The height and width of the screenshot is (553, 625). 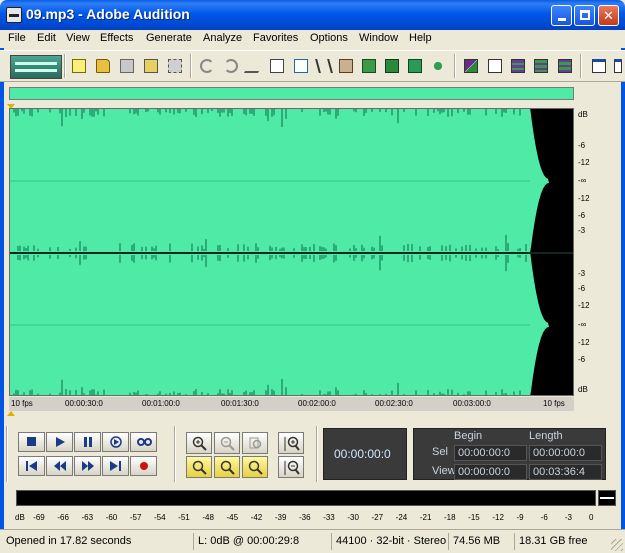 What do you see at coordinates (11, 413) in the screenshot?
I see `playhead-bottom-marker` at bounding box center [11, 413].